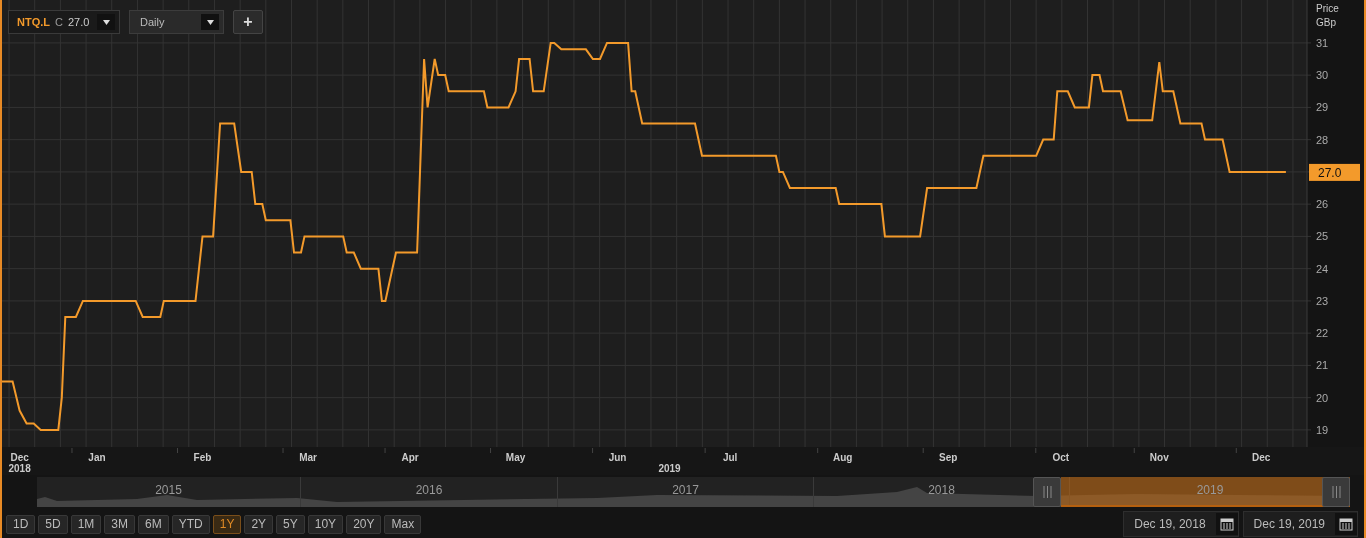 The width and height of the screenshot is (1366, 538). I want to click on end-date-field: Dec 19, 2019, so click(1300, 524).